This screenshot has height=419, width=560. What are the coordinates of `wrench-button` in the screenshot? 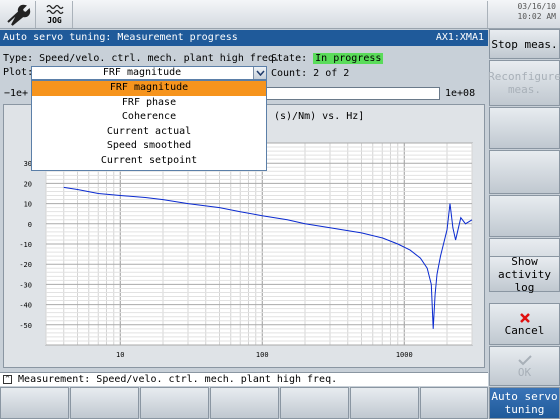 It's located at (18, 14).